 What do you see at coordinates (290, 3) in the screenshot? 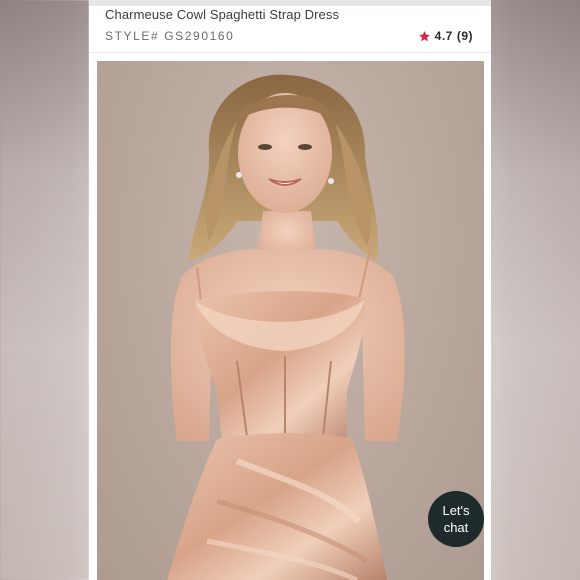
I see `top-bar` at bounding box center [290, 3].